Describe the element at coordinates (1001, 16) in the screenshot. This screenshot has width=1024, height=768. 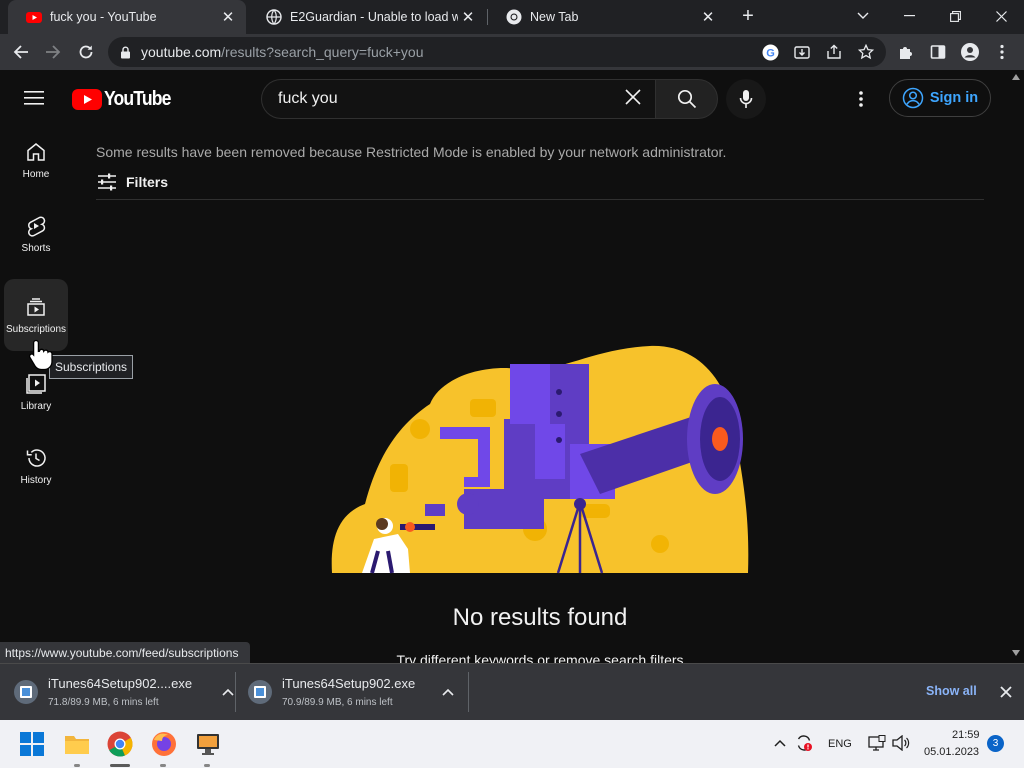
I see `close-window-icon` at that location.